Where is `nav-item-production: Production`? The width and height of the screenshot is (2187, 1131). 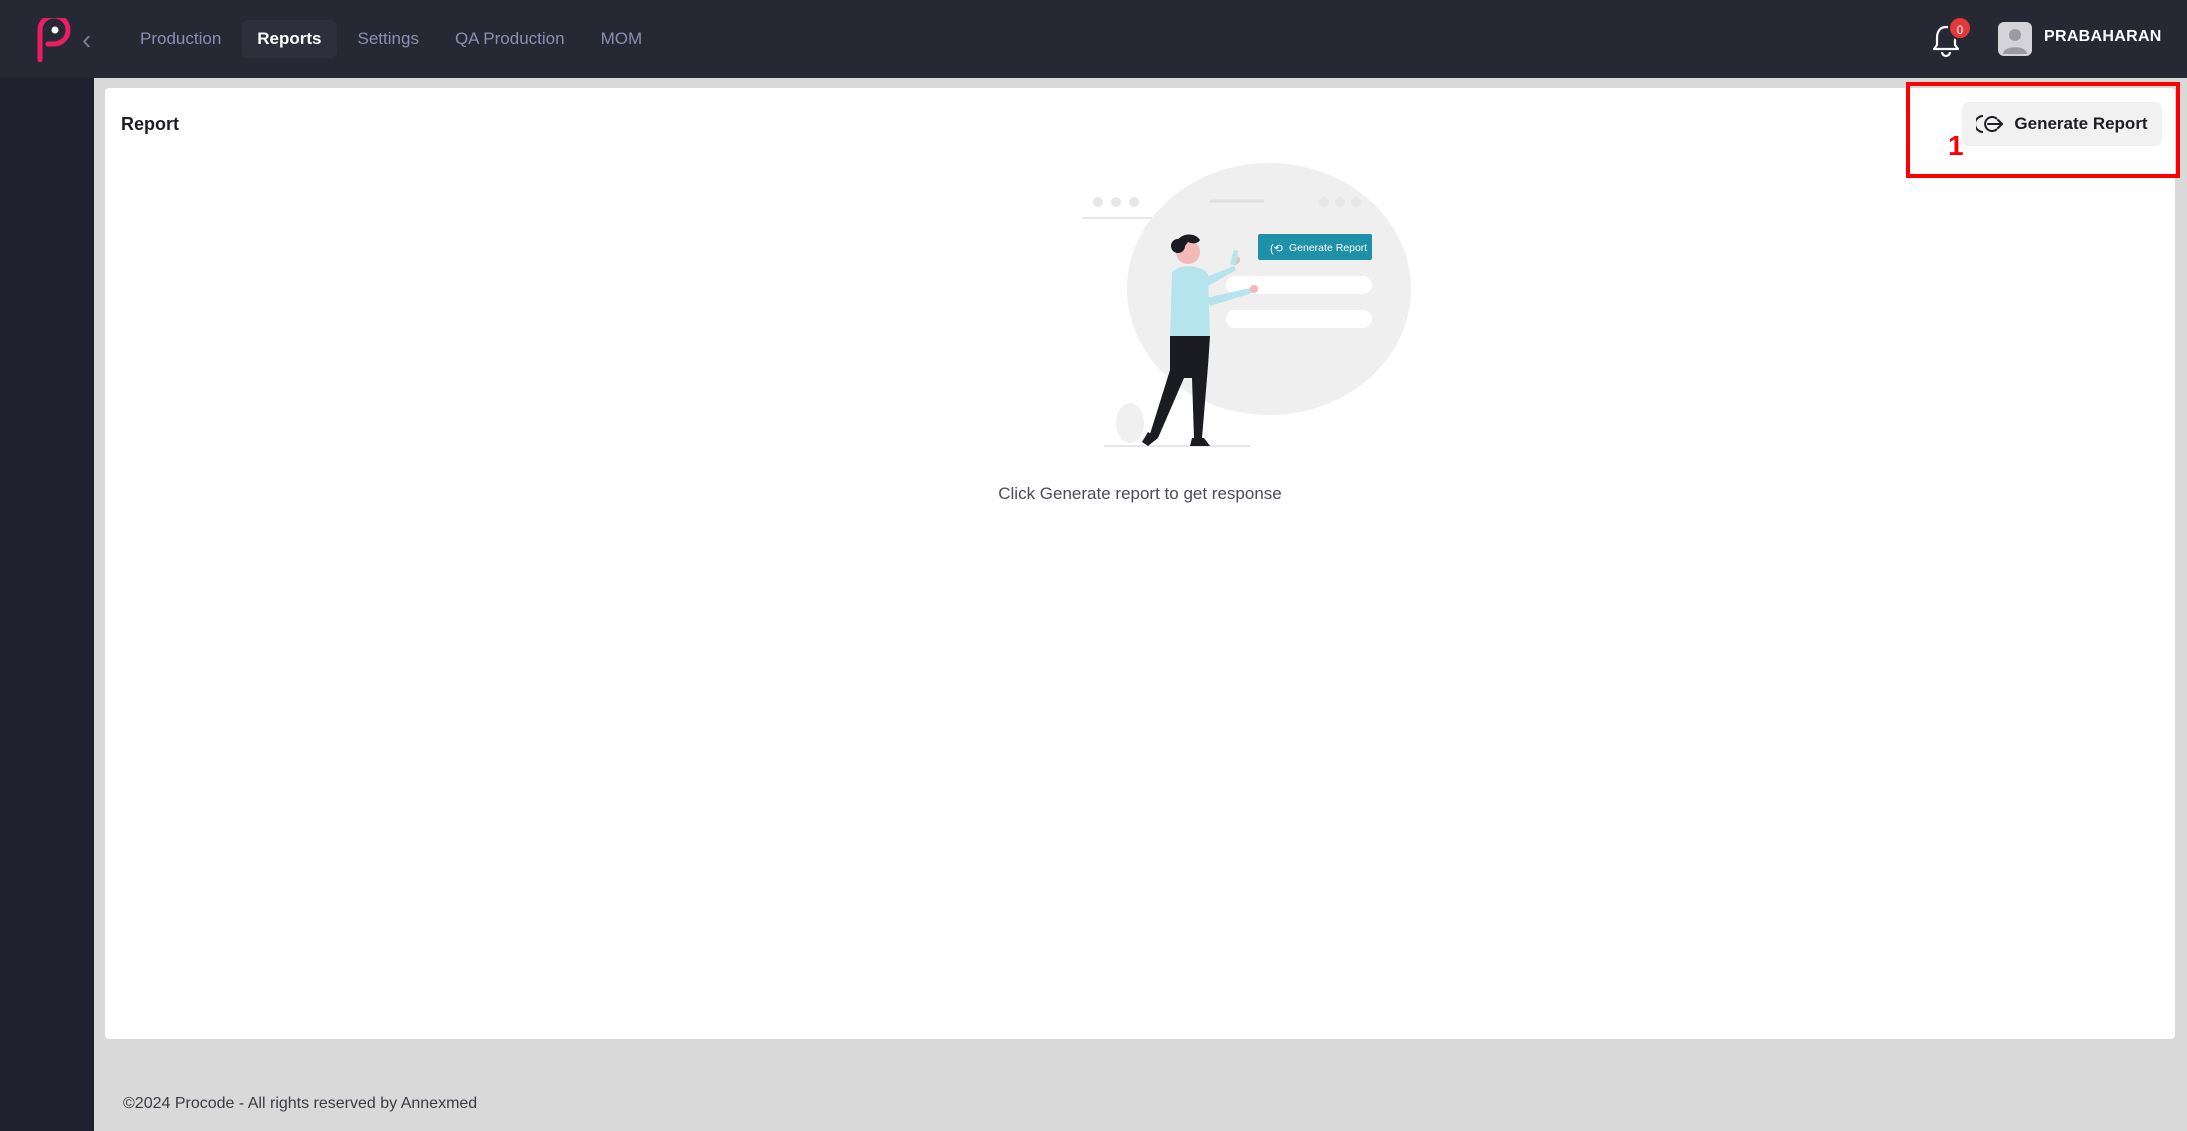
nav-item-production: Production is located at coordinates (180, 39).